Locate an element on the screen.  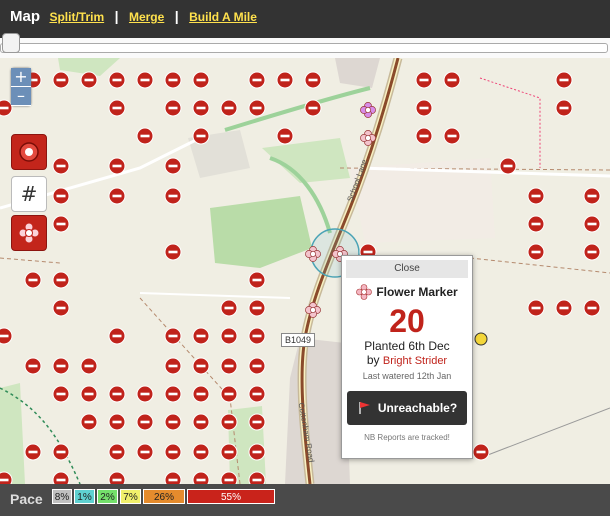
unreachable-button: Unreachable? is located at coordinates (407, 408).